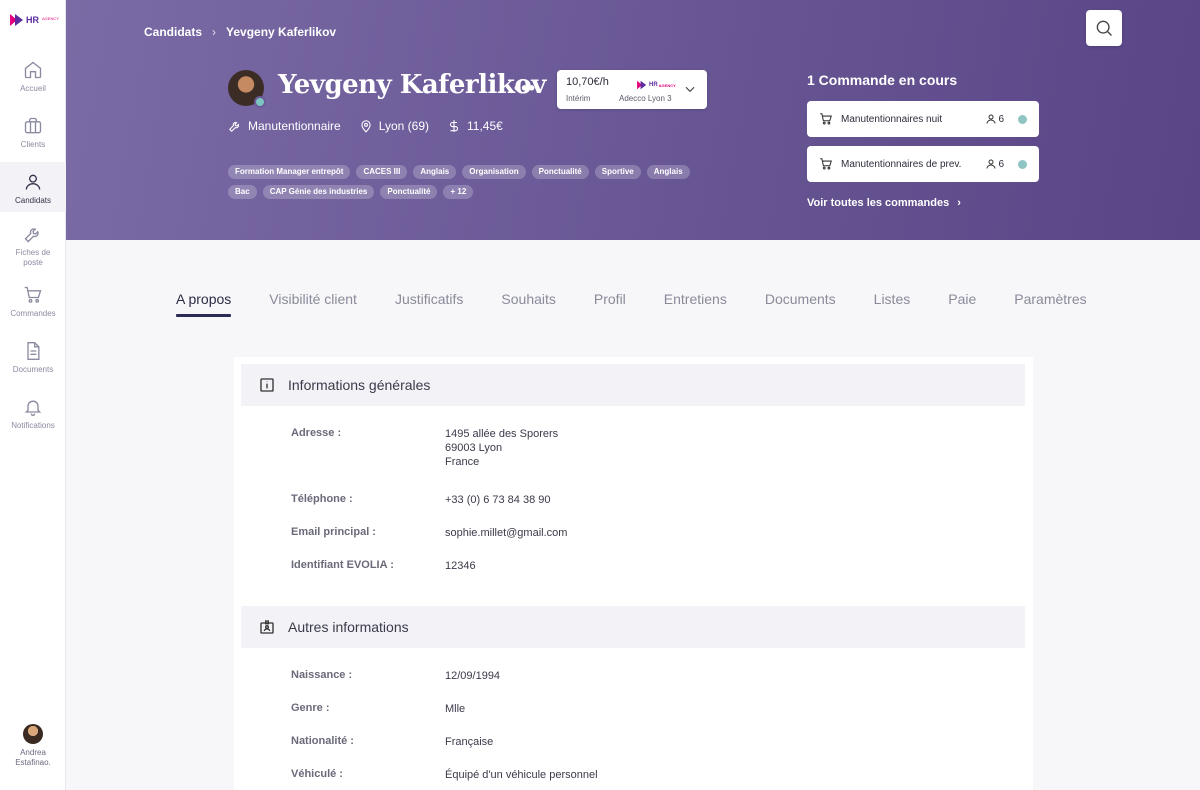 The image size is (1200, 790). I want to click on order-label: Manutentionnaires nuit, so click(913, 119).